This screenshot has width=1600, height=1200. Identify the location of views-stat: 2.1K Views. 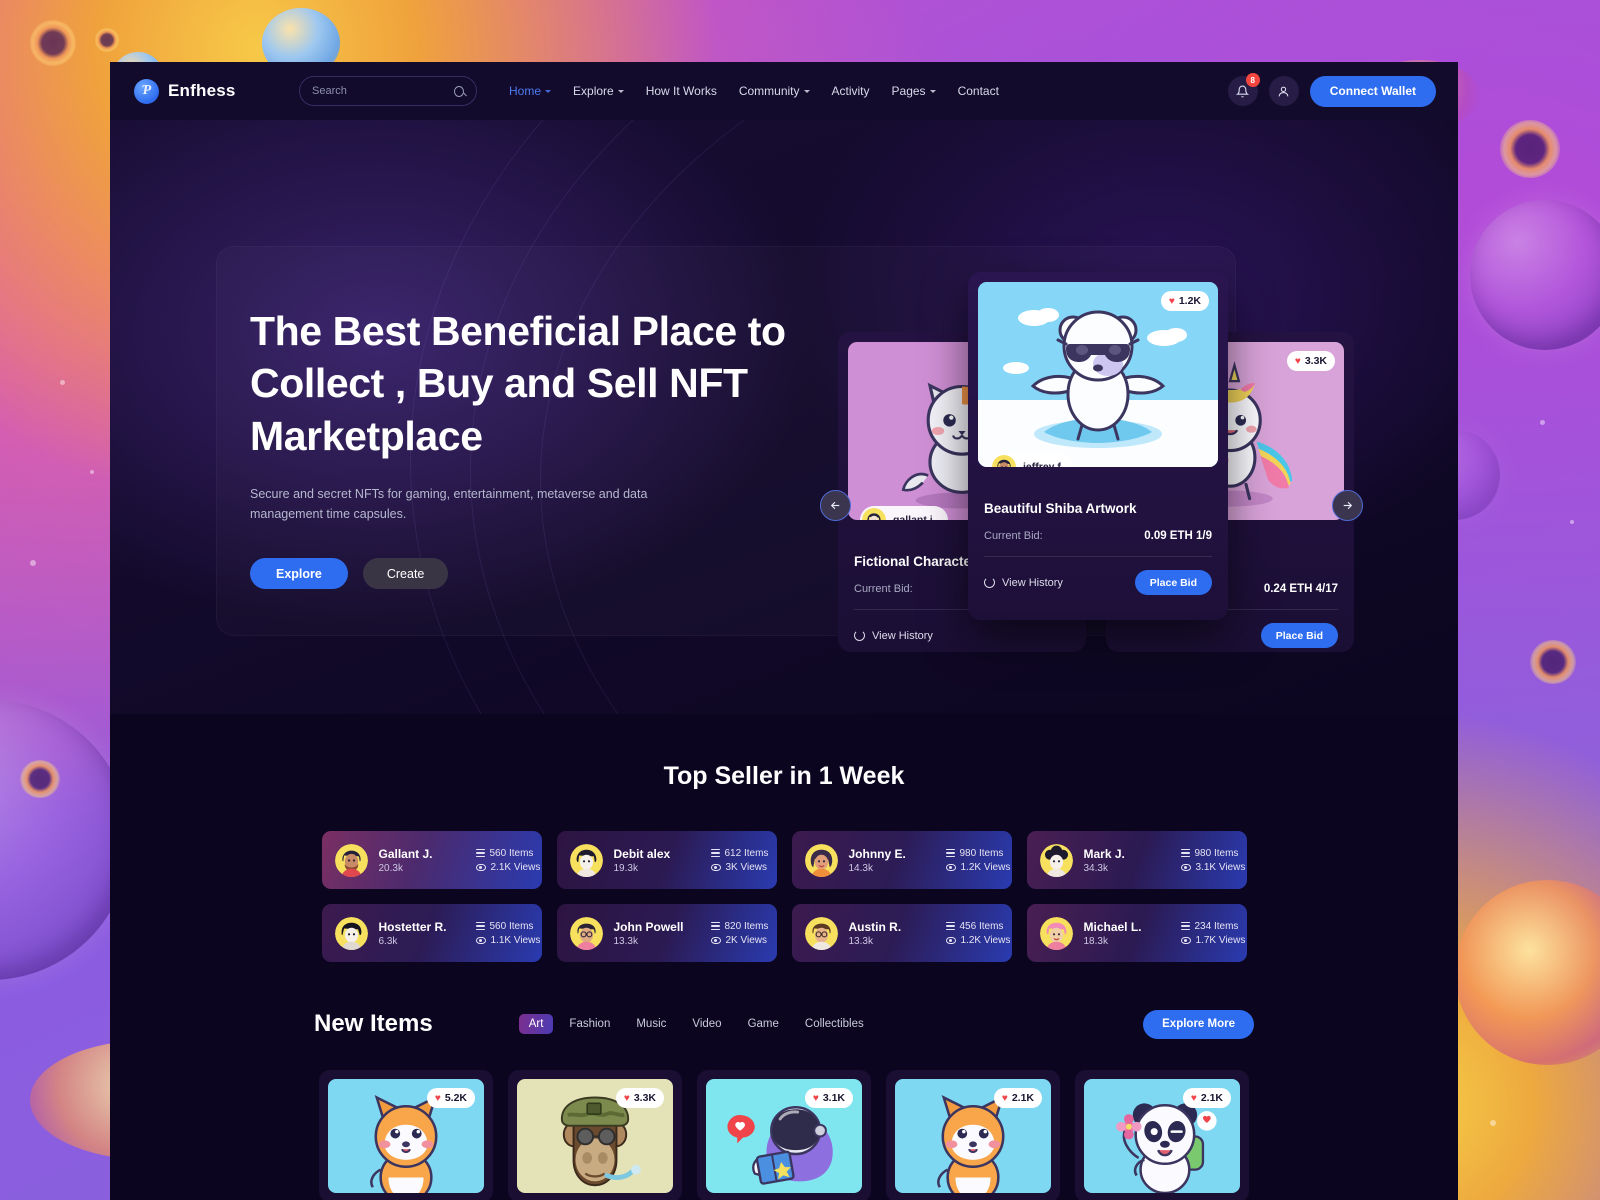
(507, 867).